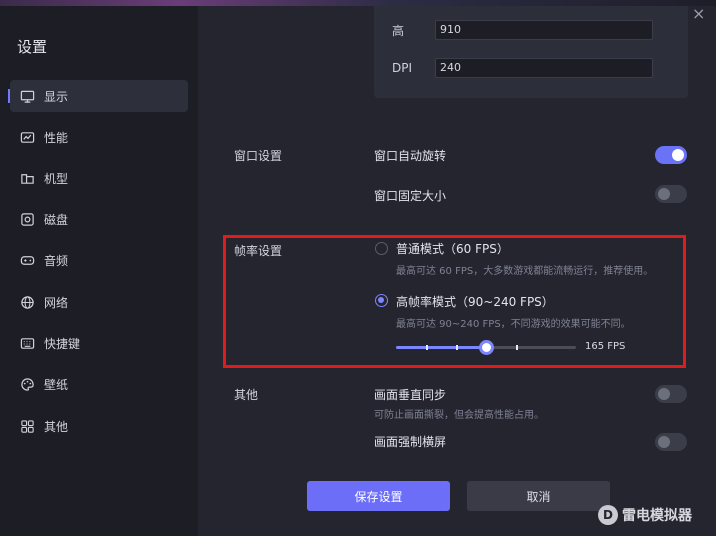 This screenshot has height=536, width=716. Describe the element at coordinates (538, 496) in the screenshot. I see `cancel-button: 取消` at that location.